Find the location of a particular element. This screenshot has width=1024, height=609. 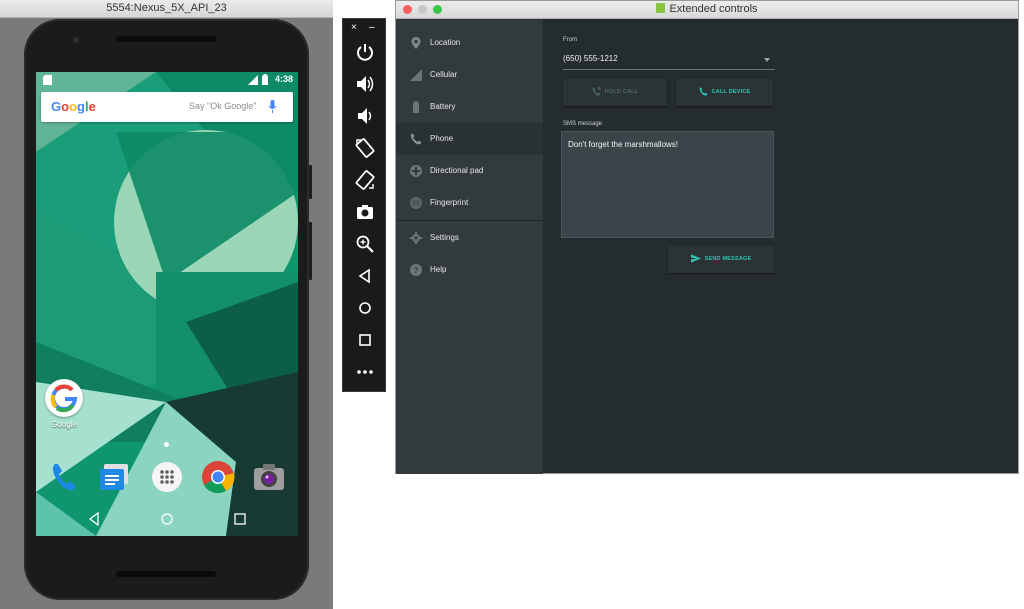

status-bar: 4:38 is located at coordinates (167, 80).